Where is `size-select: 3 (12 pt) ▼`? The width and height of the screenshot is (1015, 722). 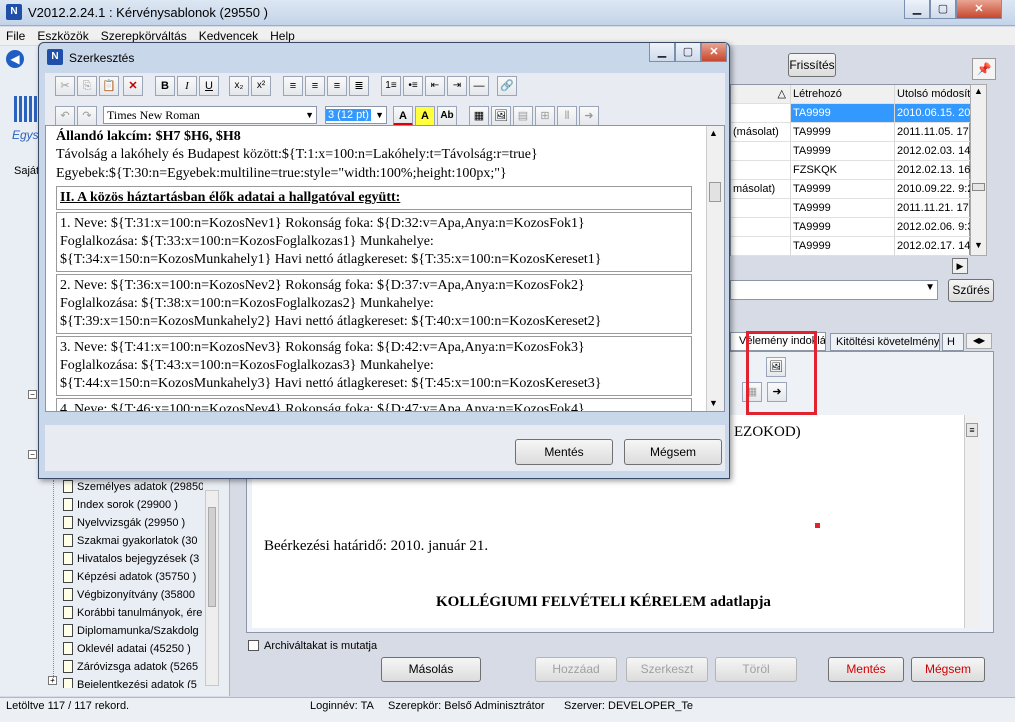
size-select: 3 (12 pt) ▼ is located at coordinates (356, 115).